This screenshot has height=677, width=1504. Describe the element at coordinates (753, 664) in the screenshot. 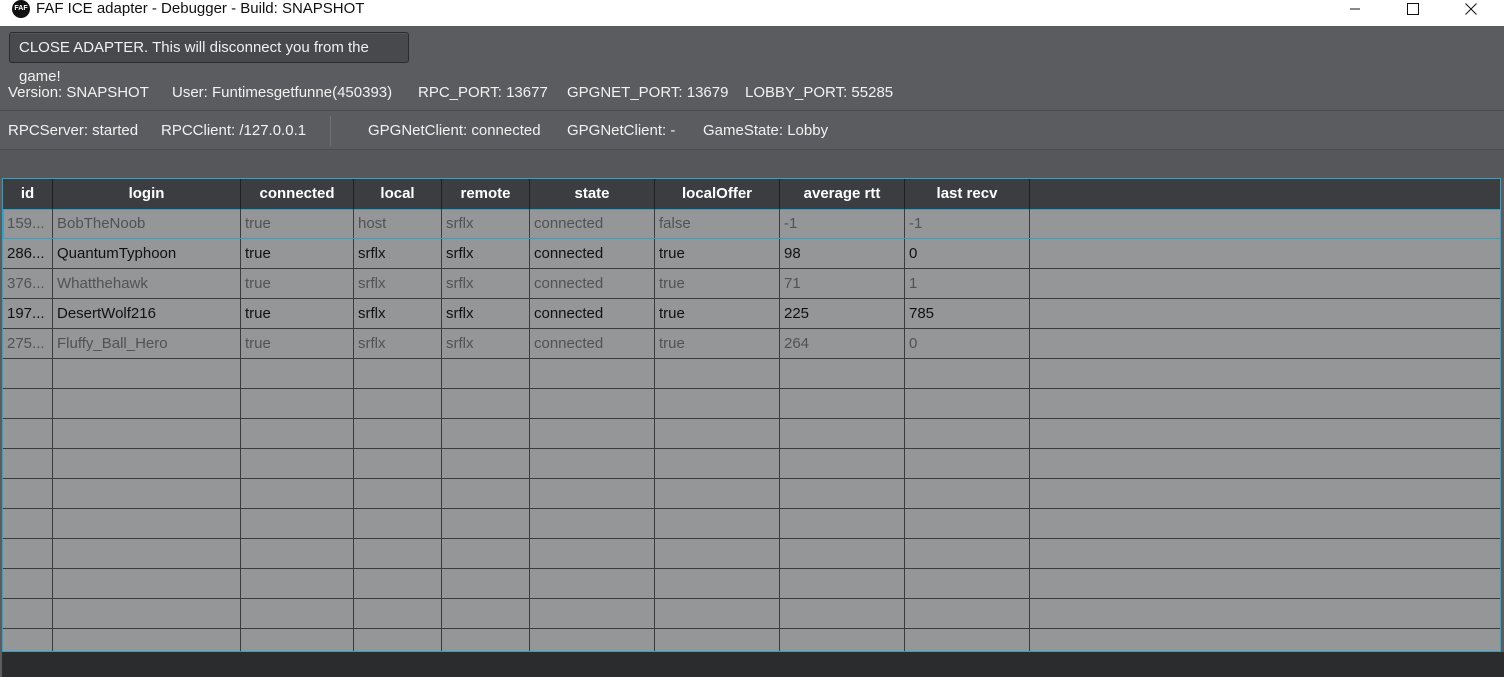

I see `bottom-panel` at that location.